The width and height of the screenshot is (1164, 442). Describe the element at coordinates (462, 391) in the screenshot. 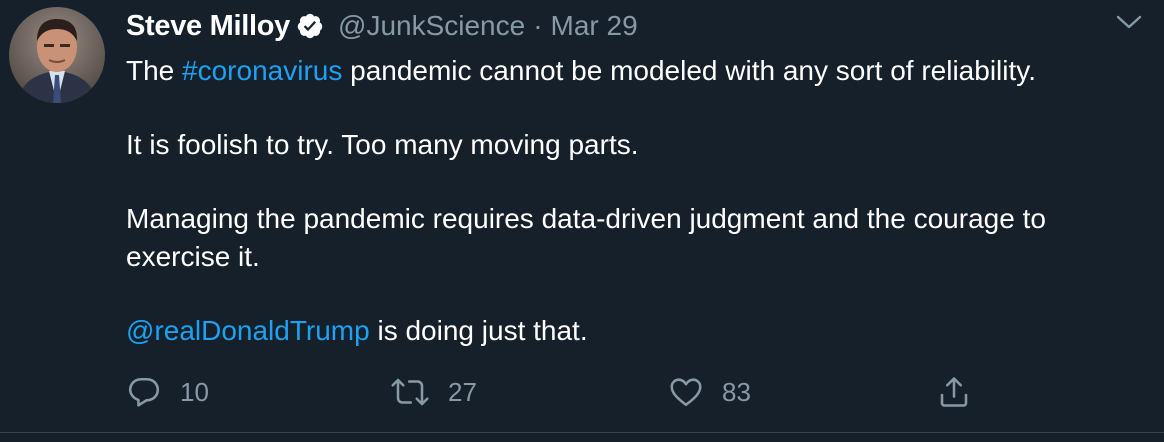

I see `retweet-count: 27` at that location.